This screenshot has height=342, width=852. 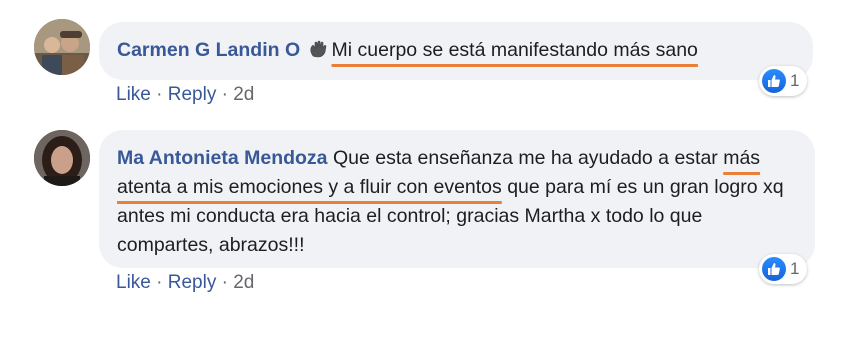 I want to click on author-name: Ma Antonieta Mendoza, so click(x=222, y=158).